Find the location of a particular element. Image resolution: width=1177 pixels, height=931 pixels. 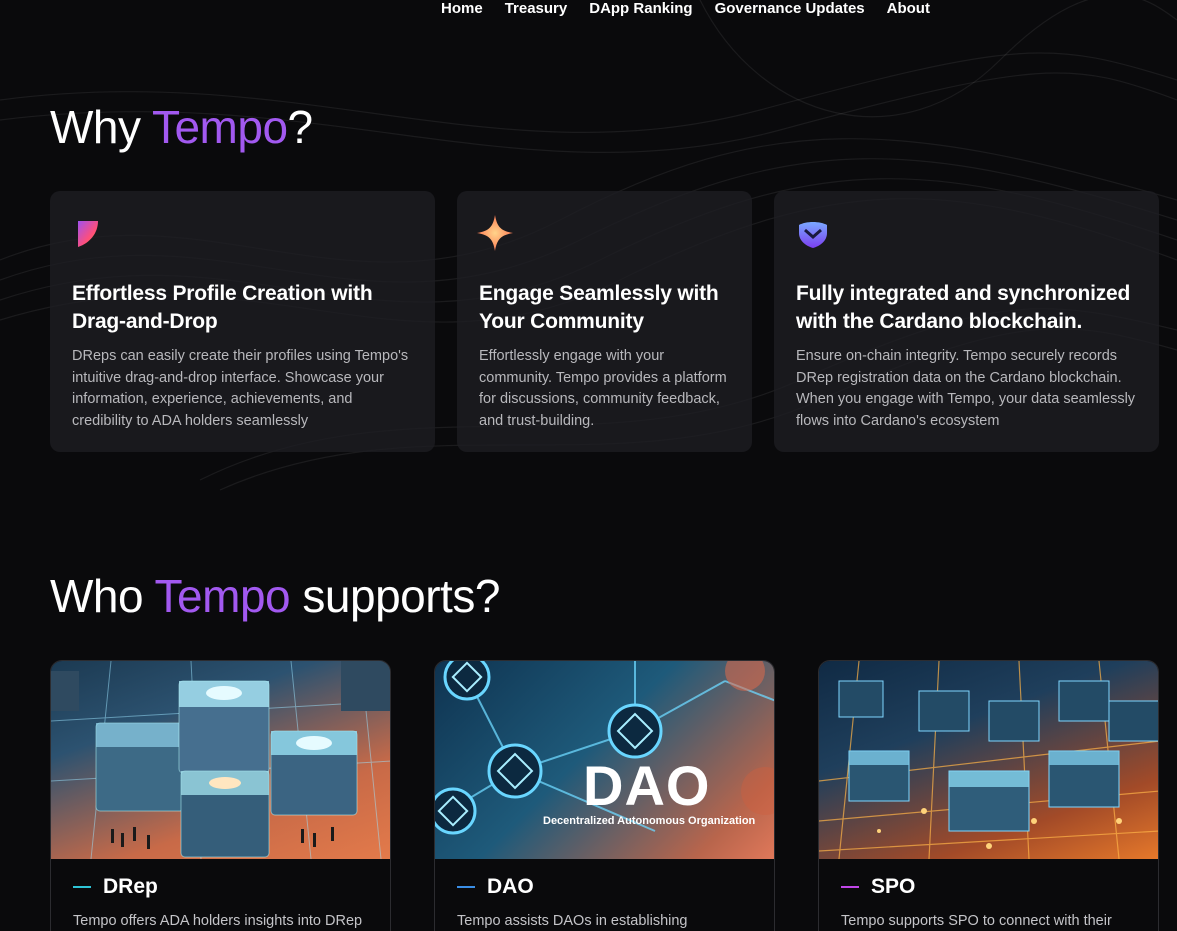

city-network-image is located at coordinates (220, 760).